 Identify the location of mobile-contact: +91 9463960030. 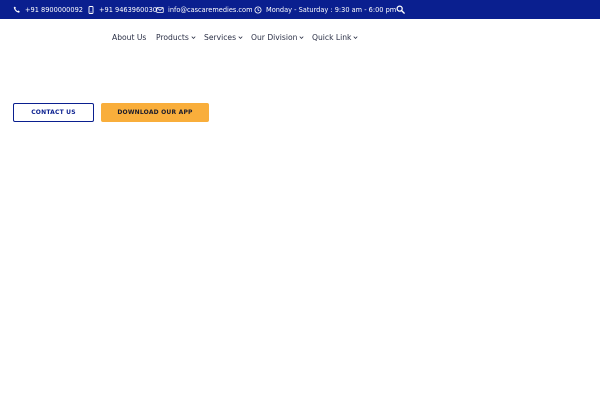
(122, 9).